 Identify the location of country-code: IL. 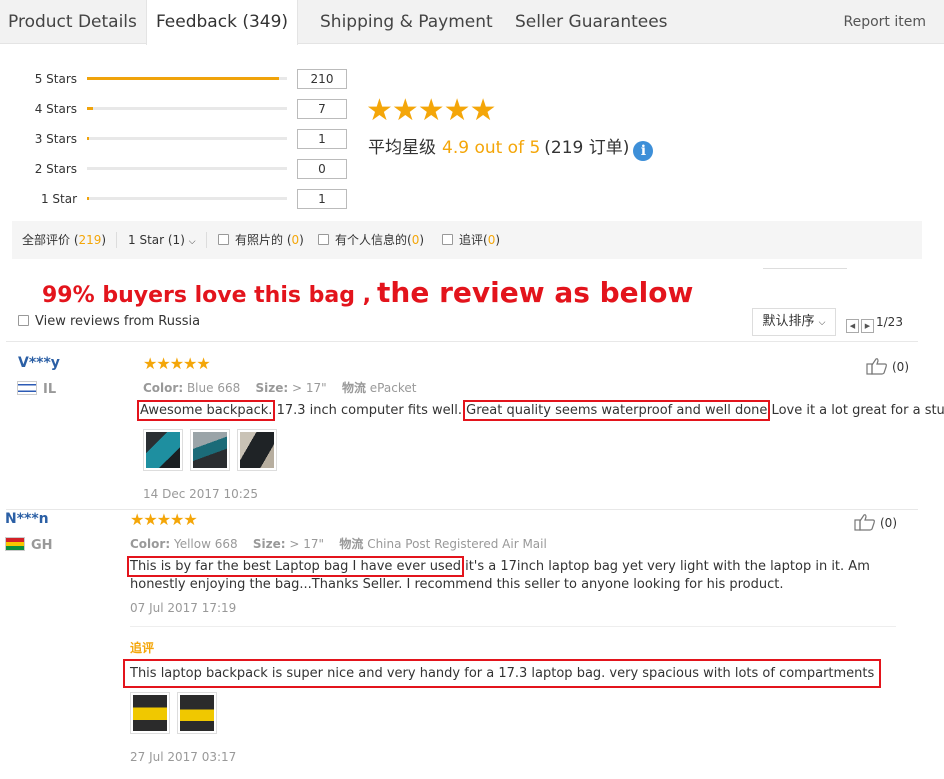
(50, 389).